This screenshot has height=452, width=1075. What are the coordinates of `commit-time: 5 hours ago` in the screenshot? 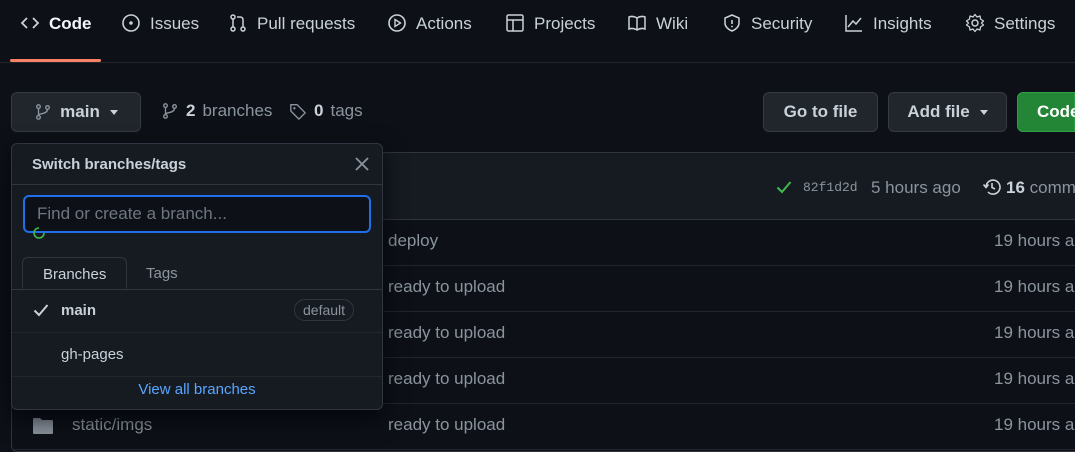 It's located at (916, 187).